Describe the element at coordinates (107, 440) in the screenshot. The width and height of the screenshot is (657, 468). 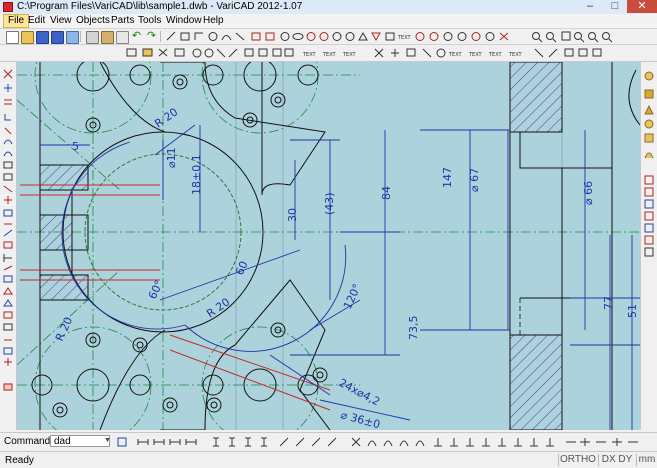
I see `chevron-down-icon: ▼` at that location.